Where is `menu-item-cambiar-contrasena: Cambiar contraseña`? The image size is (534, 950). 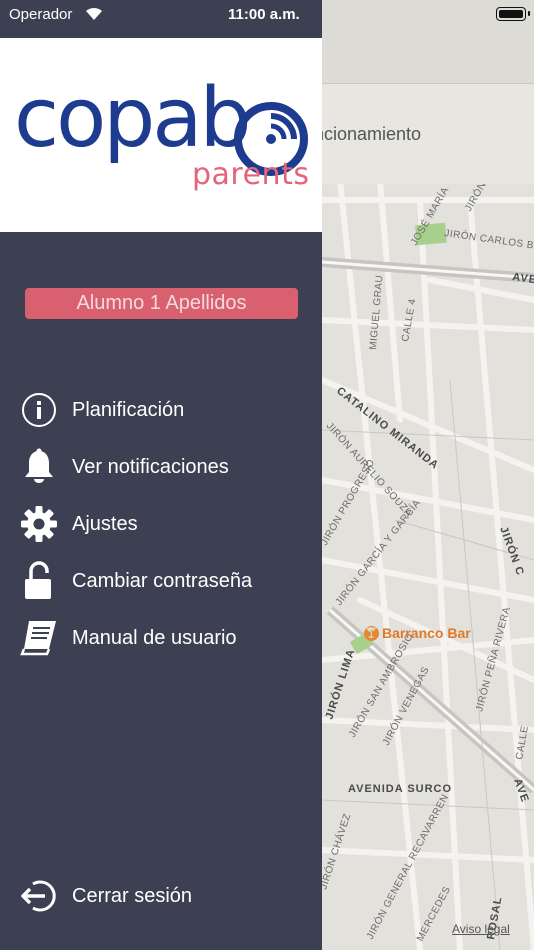
menu-item-cambiar-contrasena: Cambiar contraseña is located at coordinates (163, 581).